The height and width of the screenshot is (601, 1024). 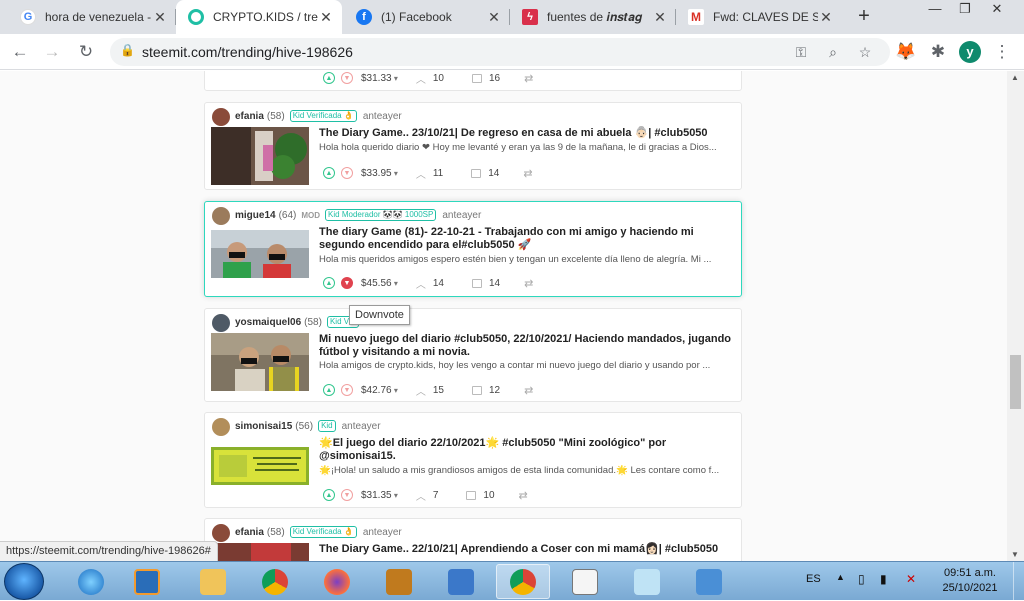 I want to click on restore-button: ❐, so click(x=965, y=10).